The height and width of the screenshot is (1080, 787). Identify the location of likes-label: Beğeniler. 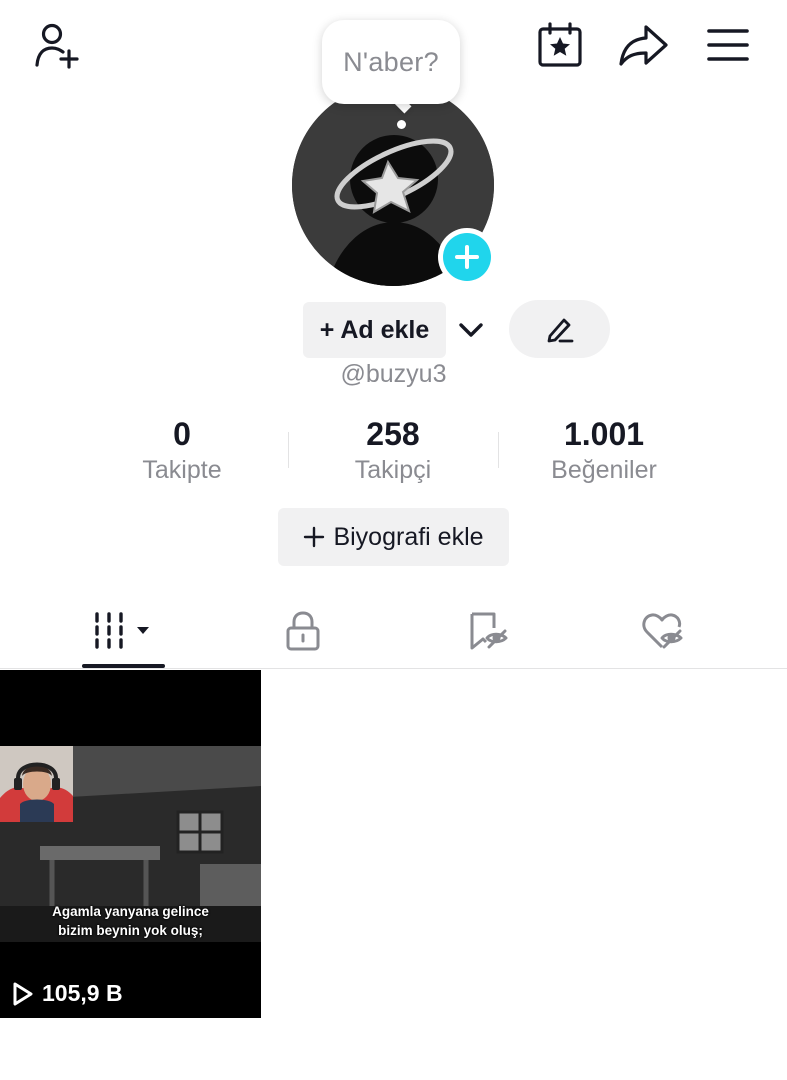
(604, 470).